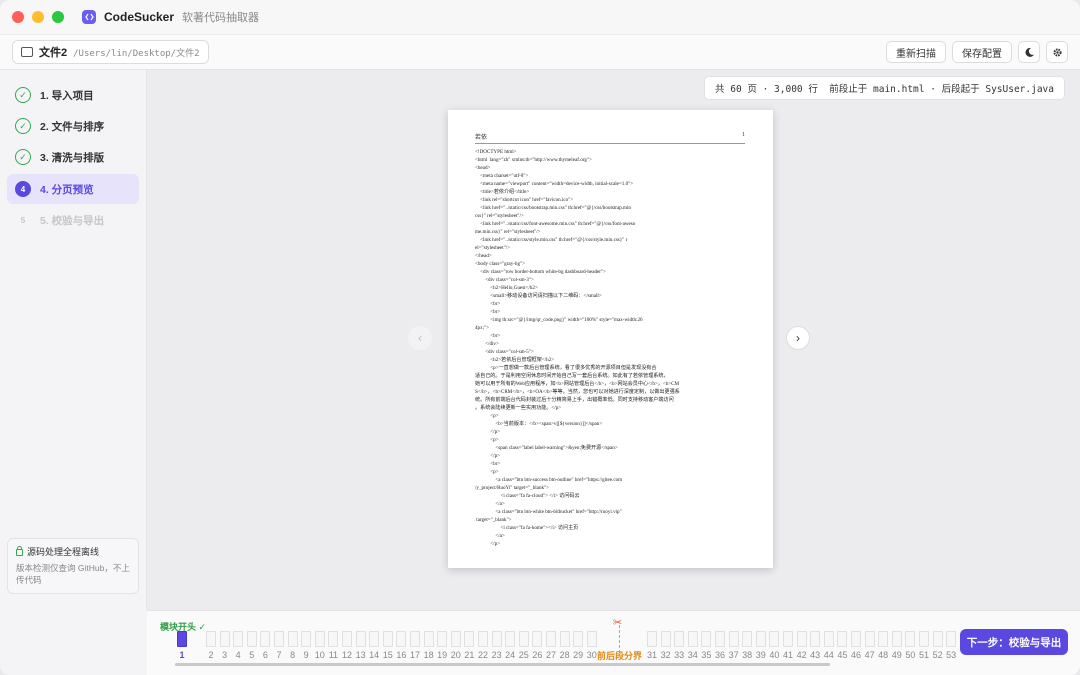 This screenshot has height=675, width=1080. Describe the element at coordinates (982, 52) in the screenshot. I see `save-config-button: 保存配置` at that location.